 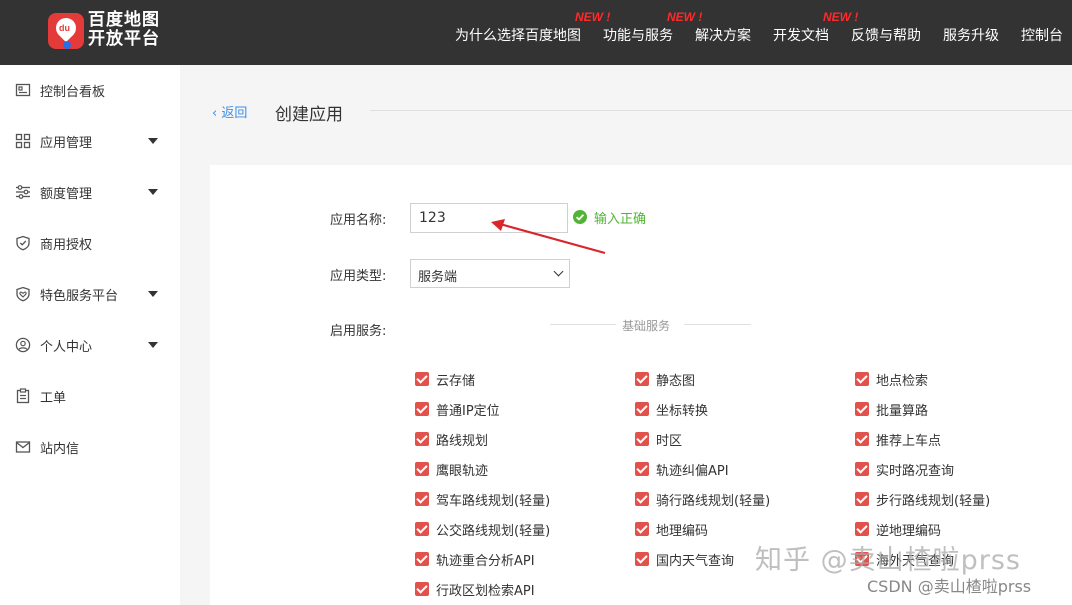 I want to click on nav-service-upgrade: 服务升级, so click(x=971, y=35).